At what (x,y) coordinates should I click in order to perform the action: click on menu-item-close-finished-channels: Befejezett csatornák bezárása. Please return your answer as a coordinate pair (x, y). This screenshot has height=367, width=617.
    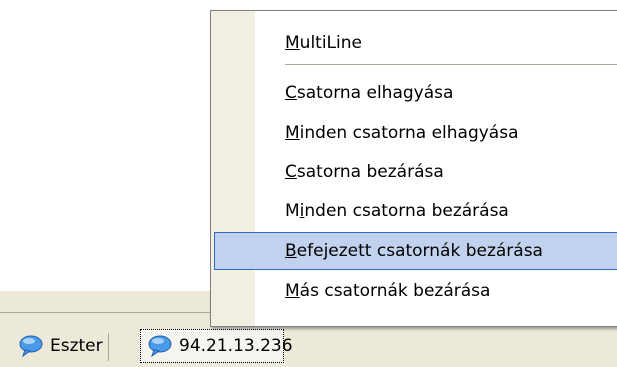
    Looking at the image, I should click on (415, 251).